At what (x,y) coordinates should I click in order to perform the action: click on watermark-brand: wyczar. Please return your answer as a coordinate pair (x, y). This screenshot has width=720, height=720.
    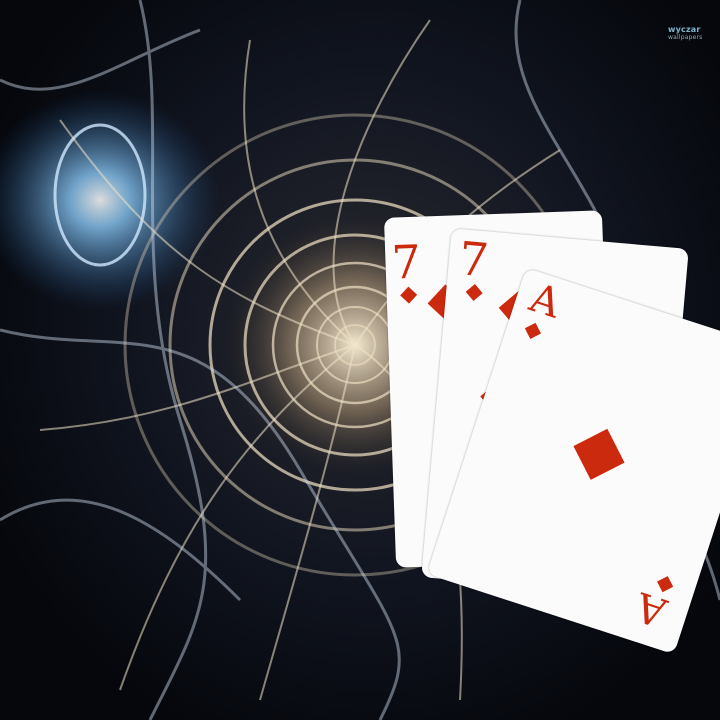
    Looking at the image, I should click on (684, 29).